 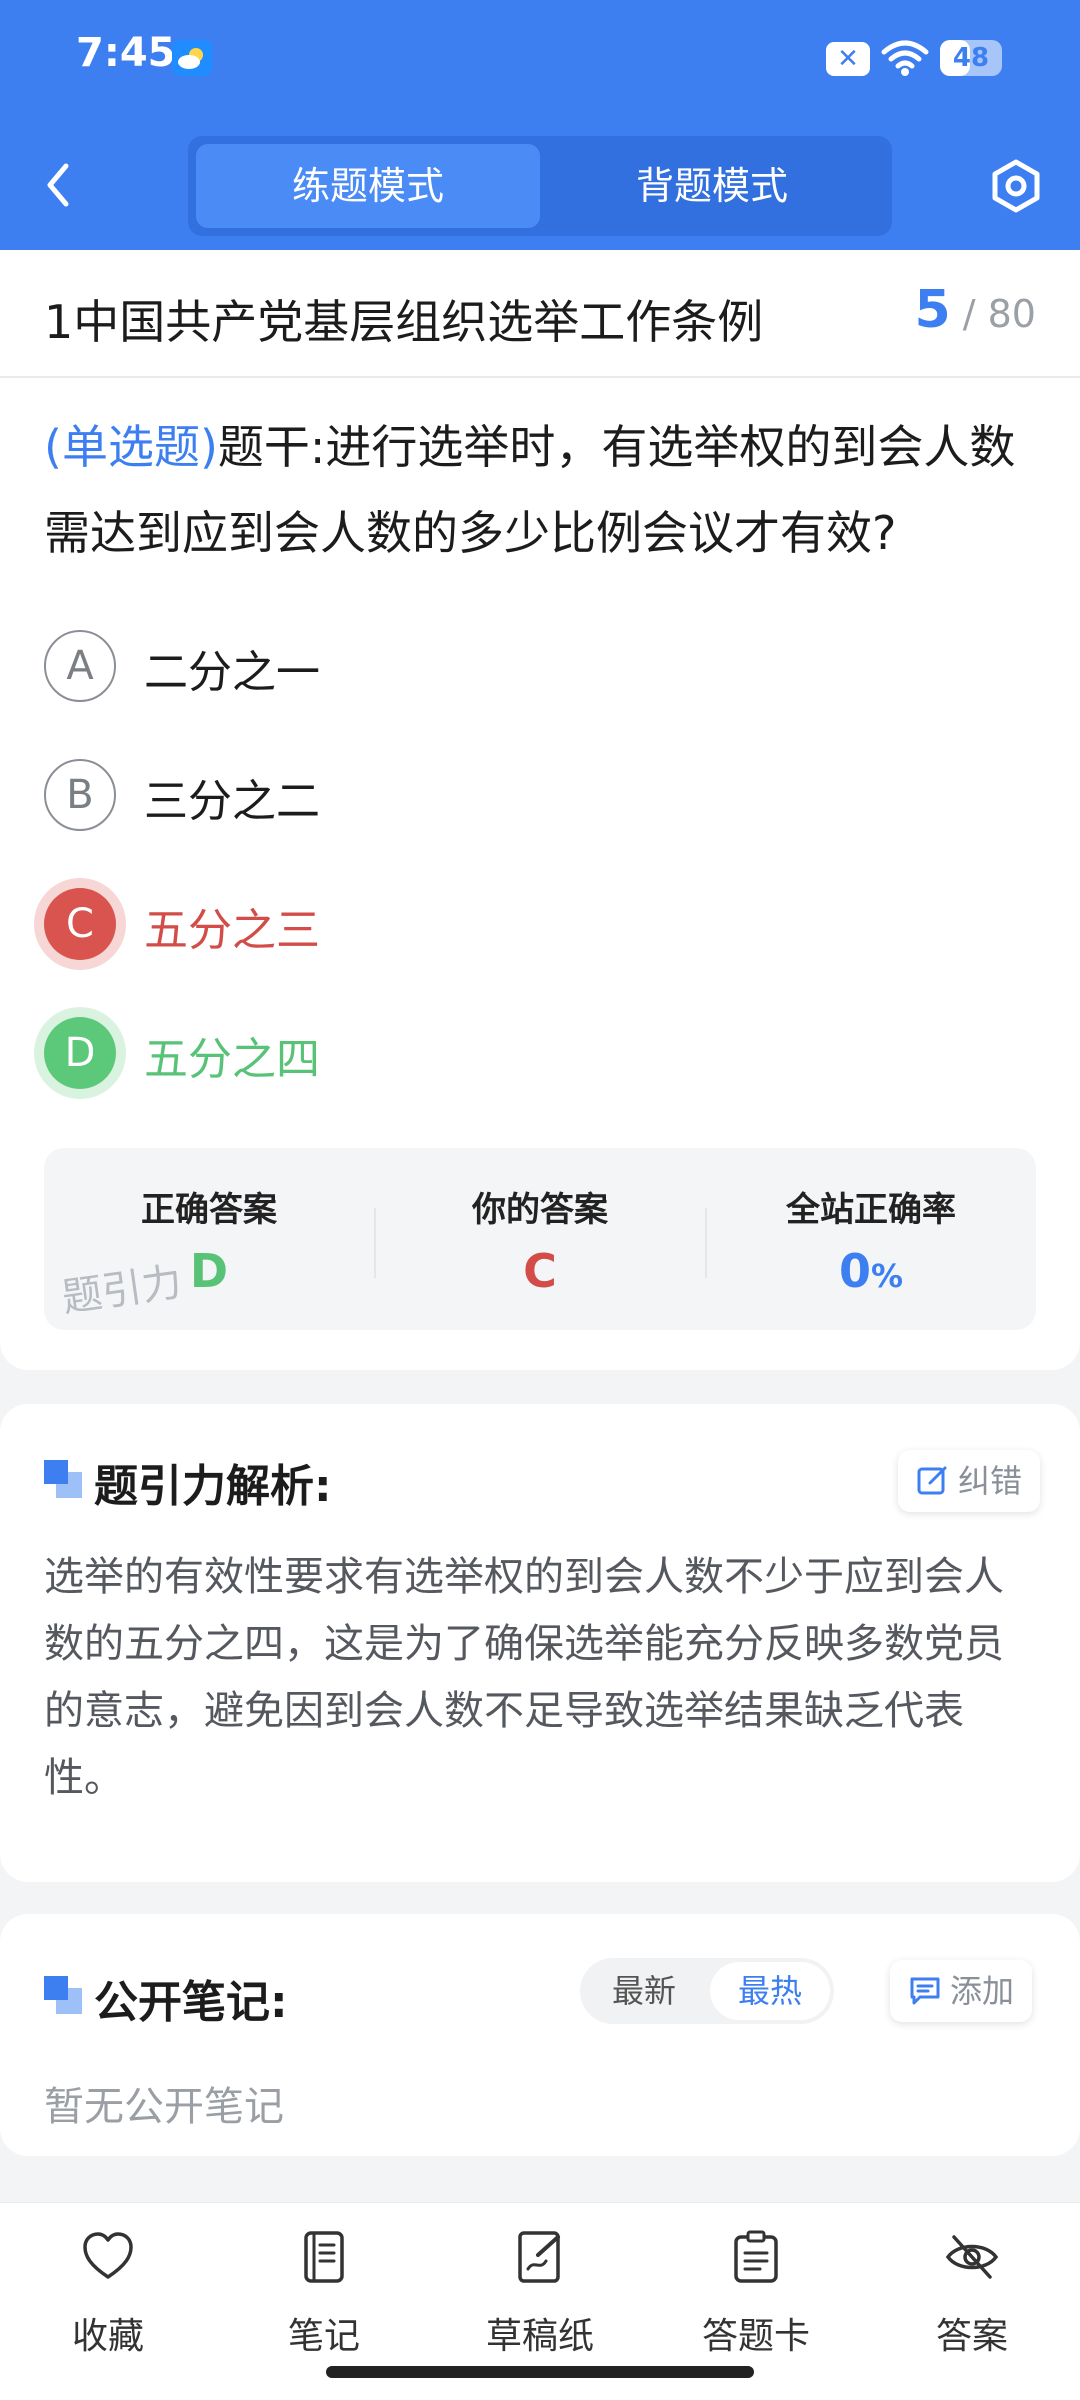 I want to click on battery-level: 48, so click(x=971, y=58).